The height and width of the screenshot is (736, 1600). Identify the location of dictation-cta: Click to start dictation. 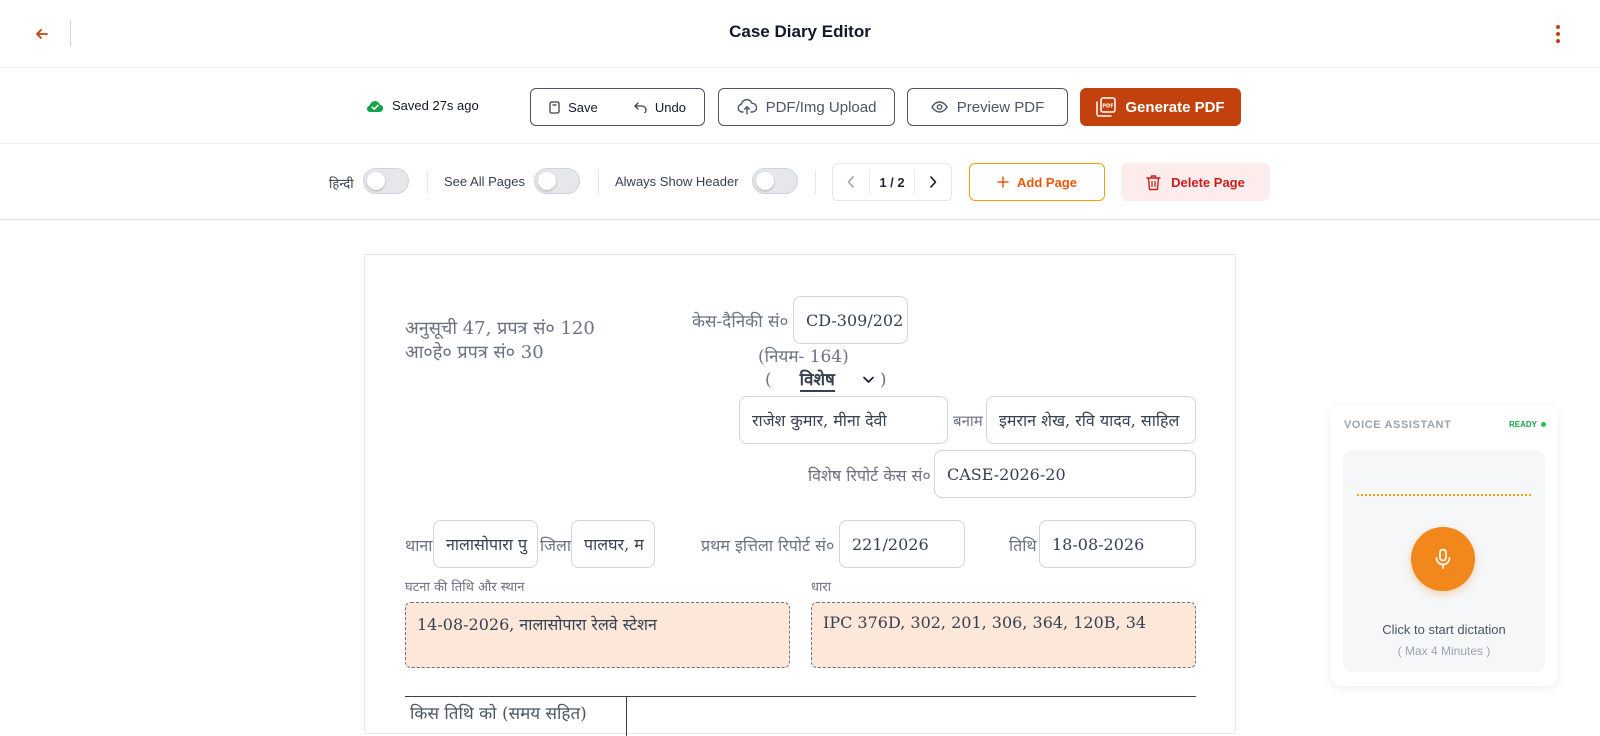
(1444, 629).